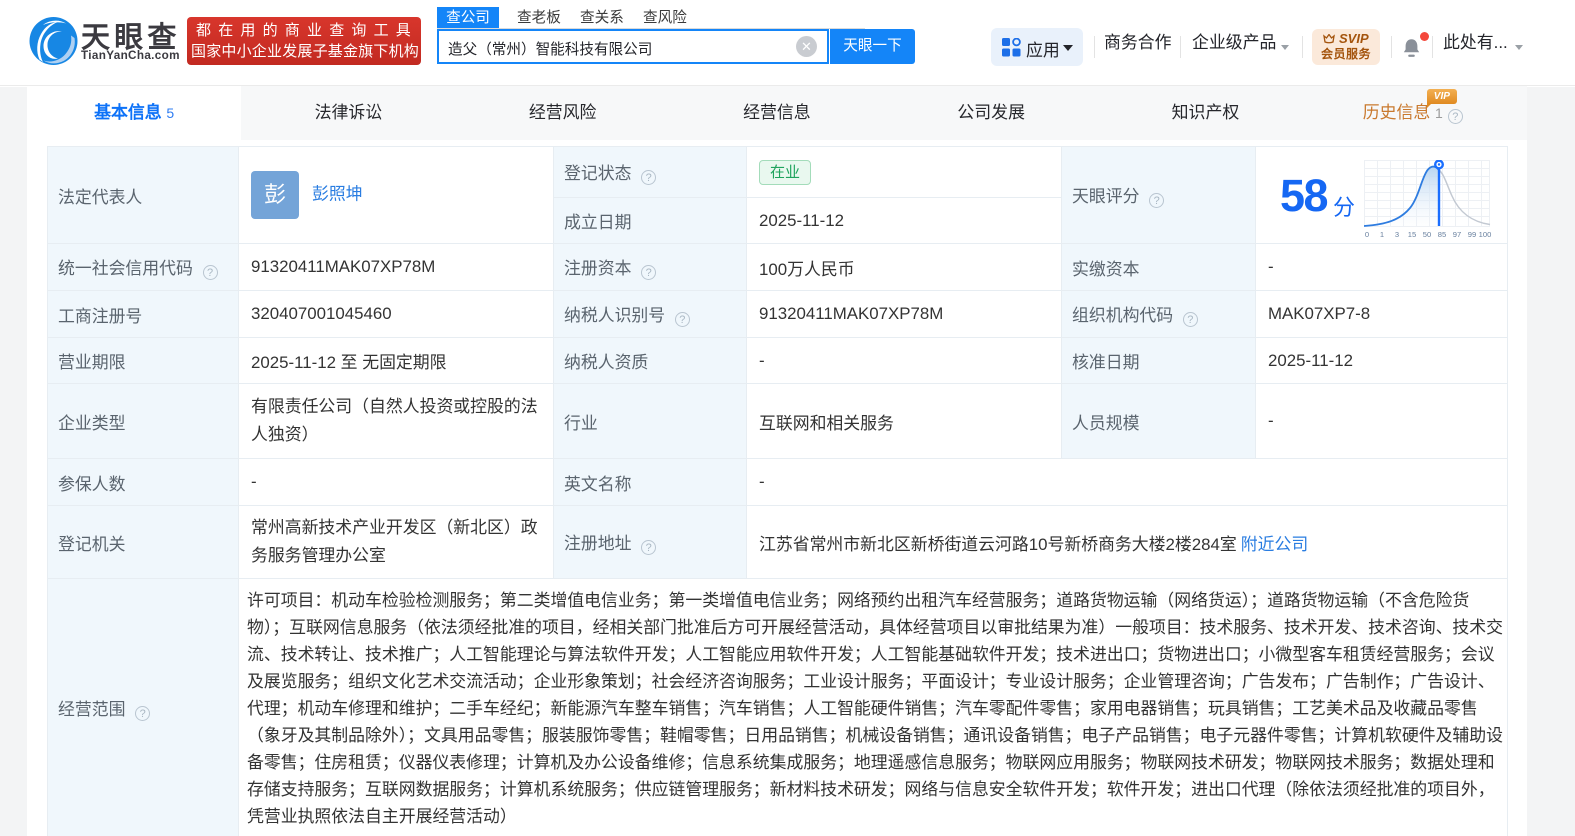 The image size is (1575, 836). Describe the element at coordinates (1442, 234) in the screenshot. I see `svg-text: 85` at that location.